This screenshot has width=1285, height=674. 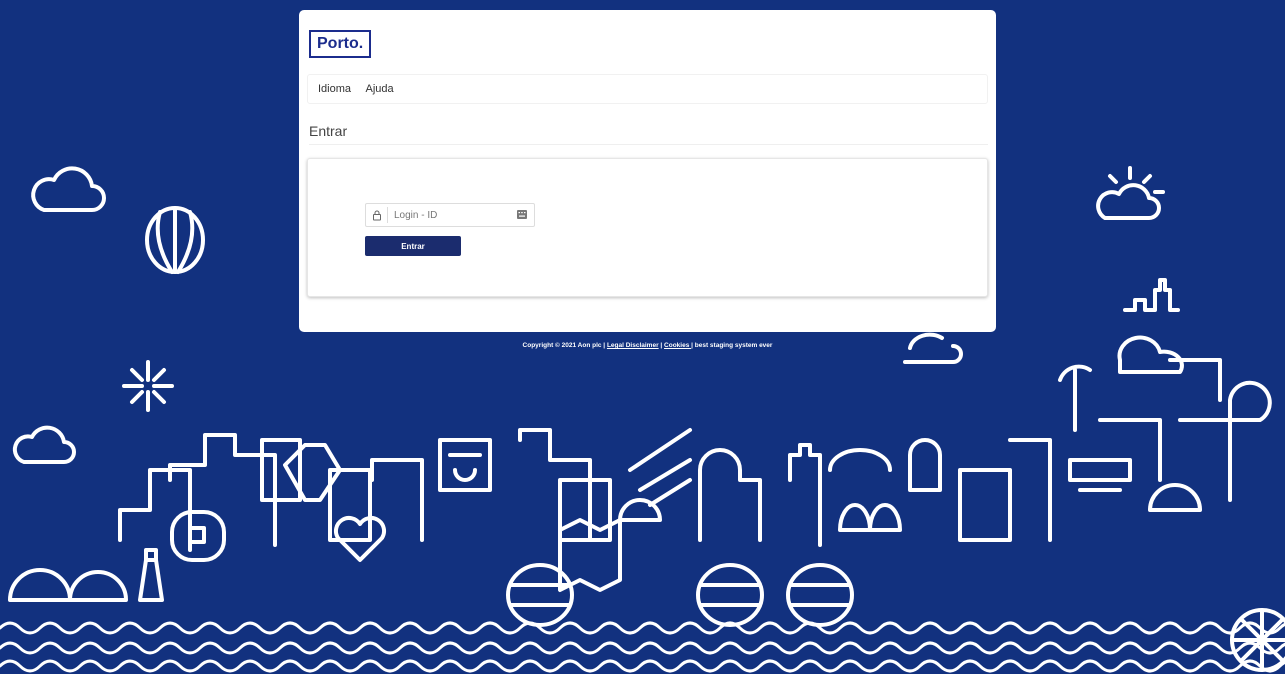 What do you see at coordinates (377, 215) in the screenshot?
I see `lock-icon` at bounding box center [377, 215].